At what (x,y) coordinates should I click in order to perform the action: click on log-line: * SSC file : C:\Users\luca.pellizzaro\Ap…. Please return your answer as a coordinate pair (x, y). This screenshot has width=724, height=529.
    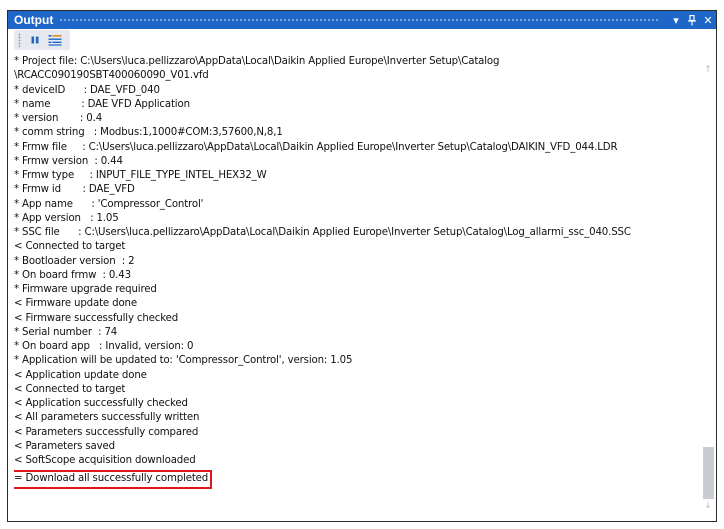
    Looking at the image, I should click on (322, 232).